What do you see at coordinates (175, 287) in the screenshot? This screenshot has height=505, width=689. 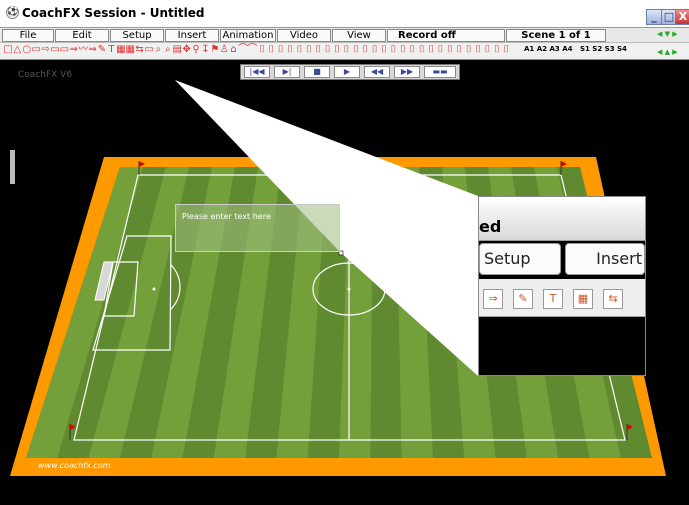 I see `penalty-arc` at bounding box center [175, 287].